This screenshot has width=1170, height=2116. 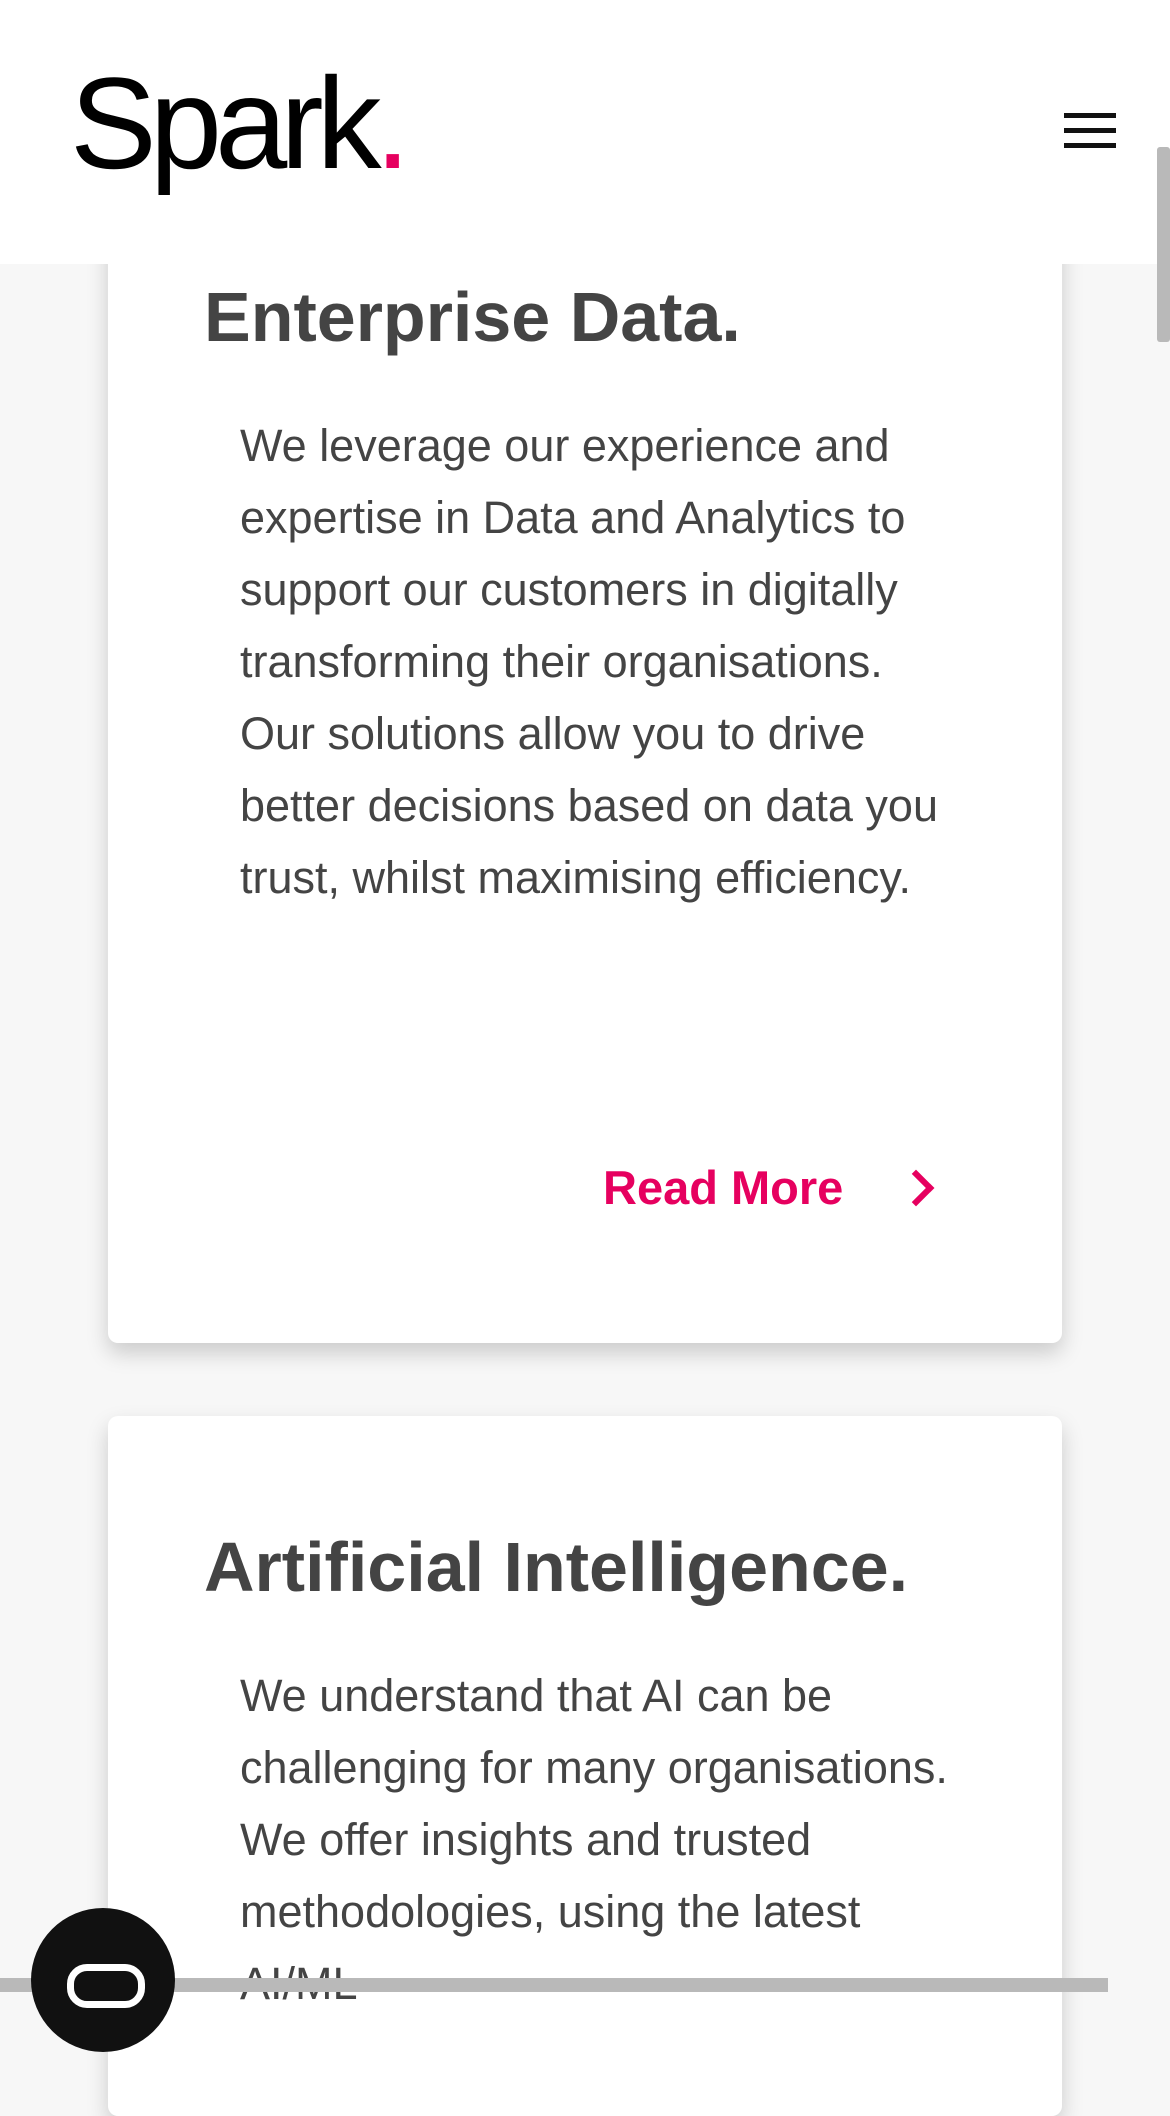 I want to click on chevron-right-icon, so click(x=916, y=1187).